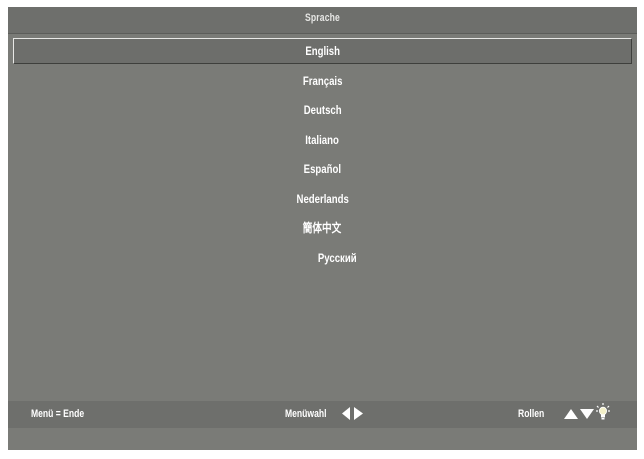  Describe the element at coordinates (58, 414) in the screenshot. I see `exit-hint-label: Menü = Ende` at that location.